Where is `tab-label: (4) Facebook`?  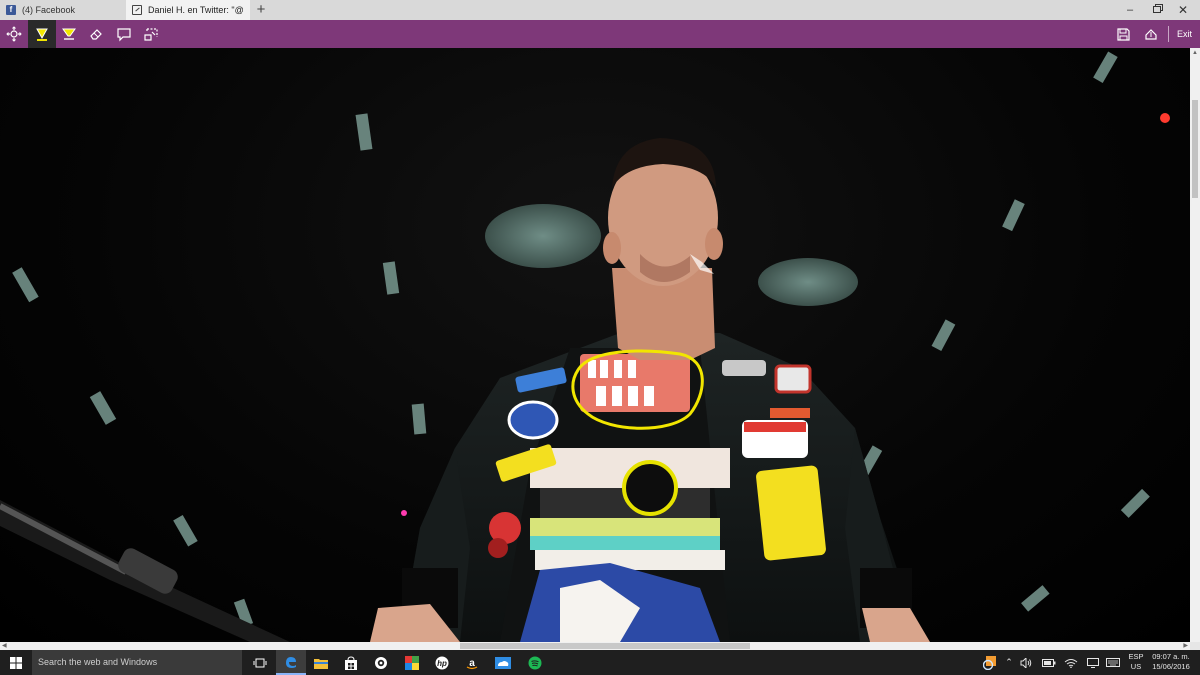
tab-label: (4) Facebook is located at coordinates (49, 10).